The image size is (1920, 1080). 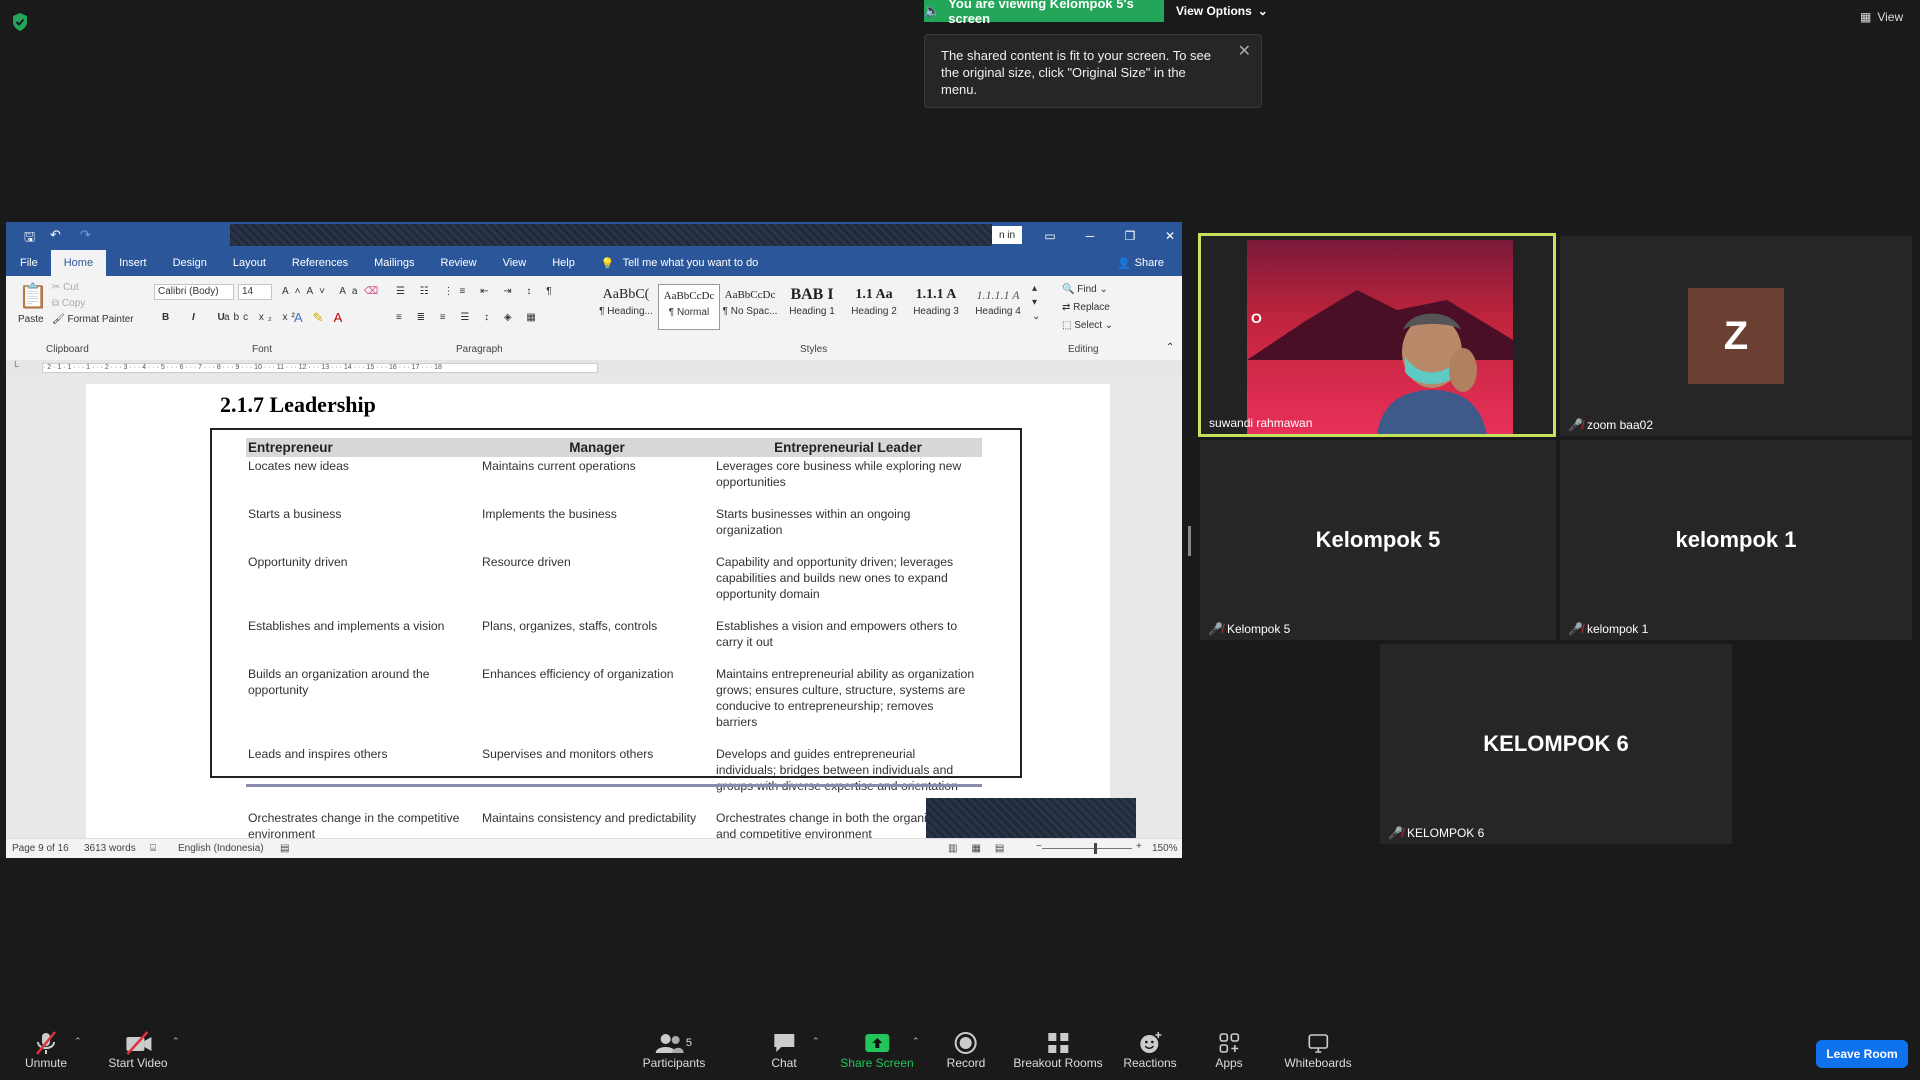 What do you see at coordinates (322, 291) in the screenshot?
I see `font-grow-shrink-icons: A˄A˅ Aa` at bounding box center [322, 291].